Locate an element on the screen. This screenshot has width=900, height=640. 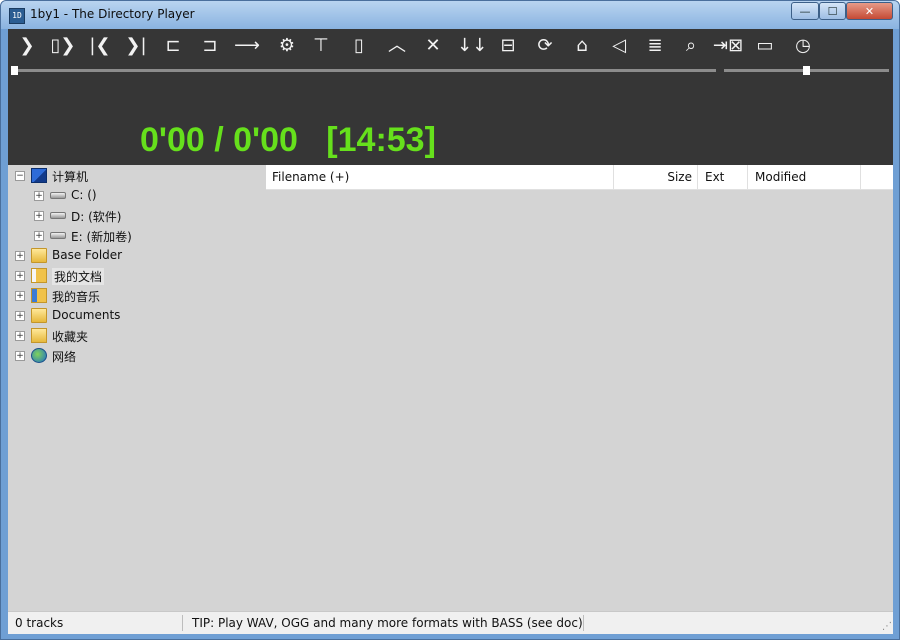
tree-node: + C: () is located at coordinates (137, 196).